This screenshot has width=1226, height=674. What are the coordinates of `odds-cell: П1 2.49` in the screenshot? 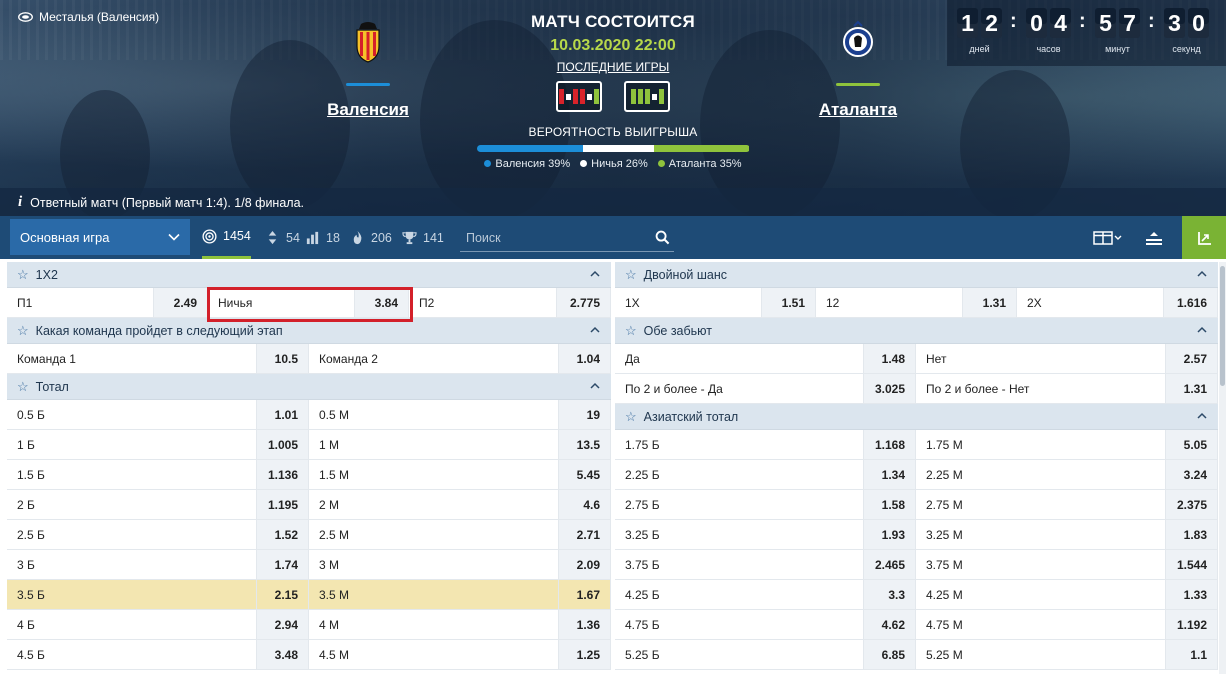 It's located at (107, 302).